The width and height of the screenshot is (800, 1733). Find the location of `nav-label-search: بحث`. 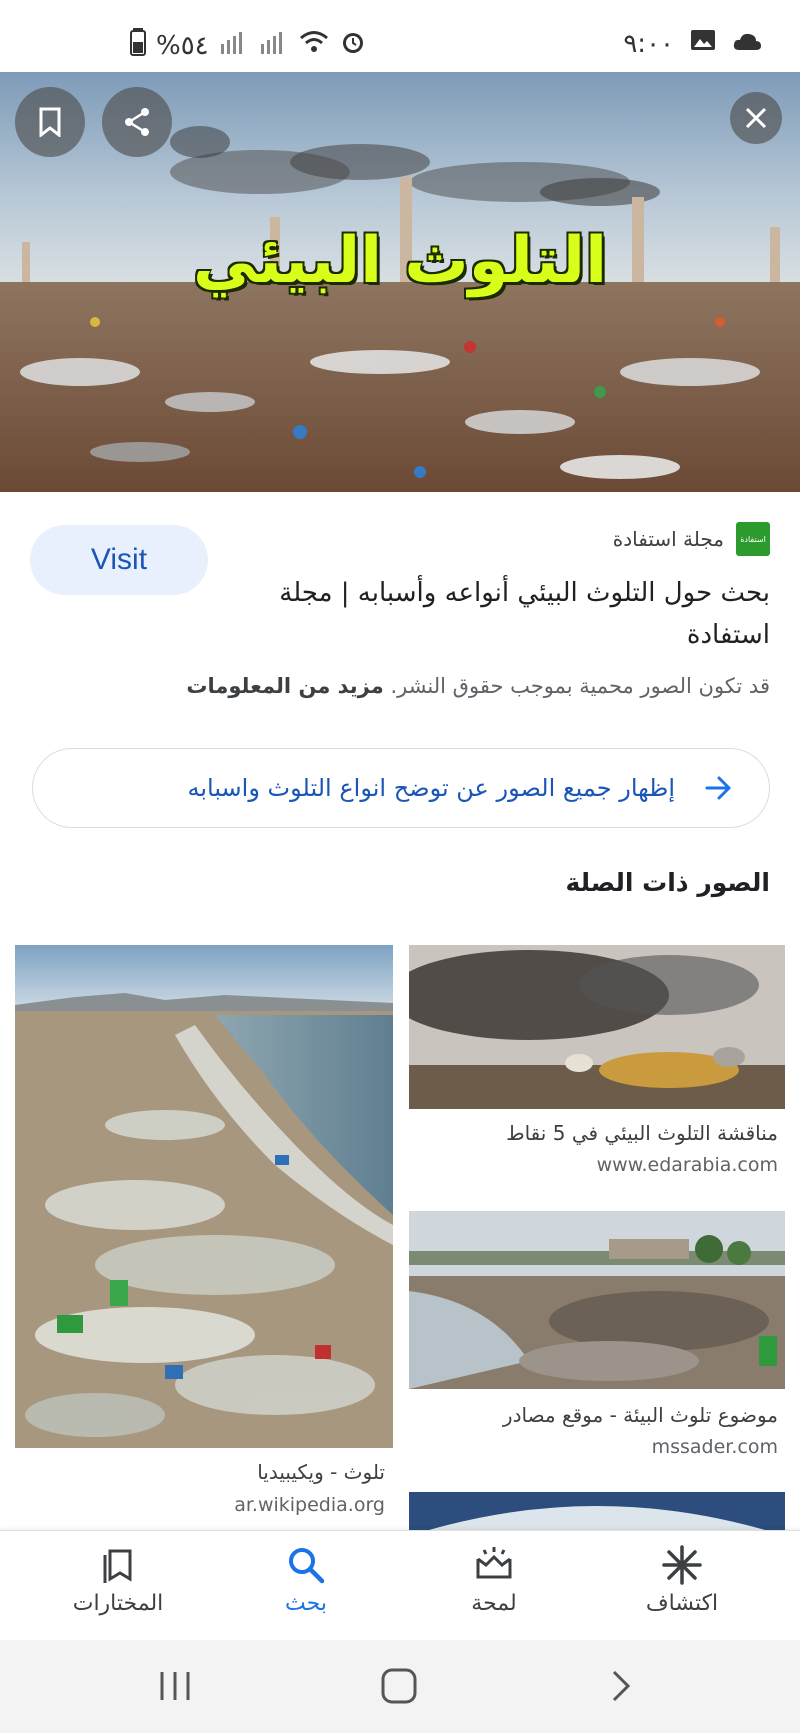

nav-label-search: بحث is located at coordinates (306, 1603).